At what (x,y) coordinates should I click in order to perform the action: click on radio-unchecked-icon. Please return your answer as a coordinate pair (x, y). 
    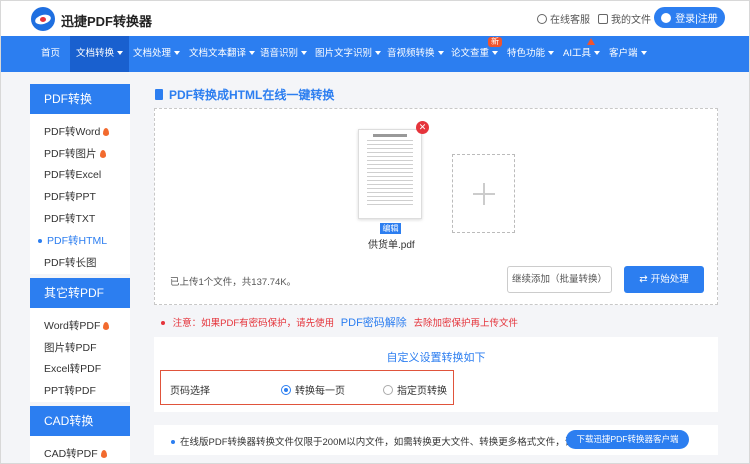
    Looking at the image, I should click on (388, 389).